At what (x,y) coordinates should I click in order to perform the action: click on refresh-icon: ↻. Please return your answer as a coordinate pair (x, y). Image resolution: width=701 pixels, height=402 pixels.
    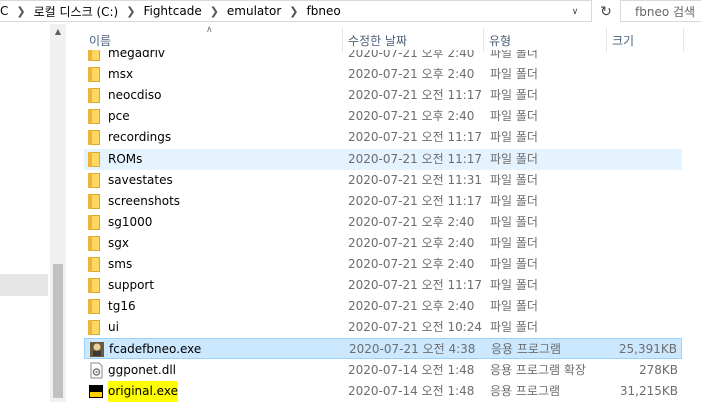
    Looking at the image, I should click on (606, 12).